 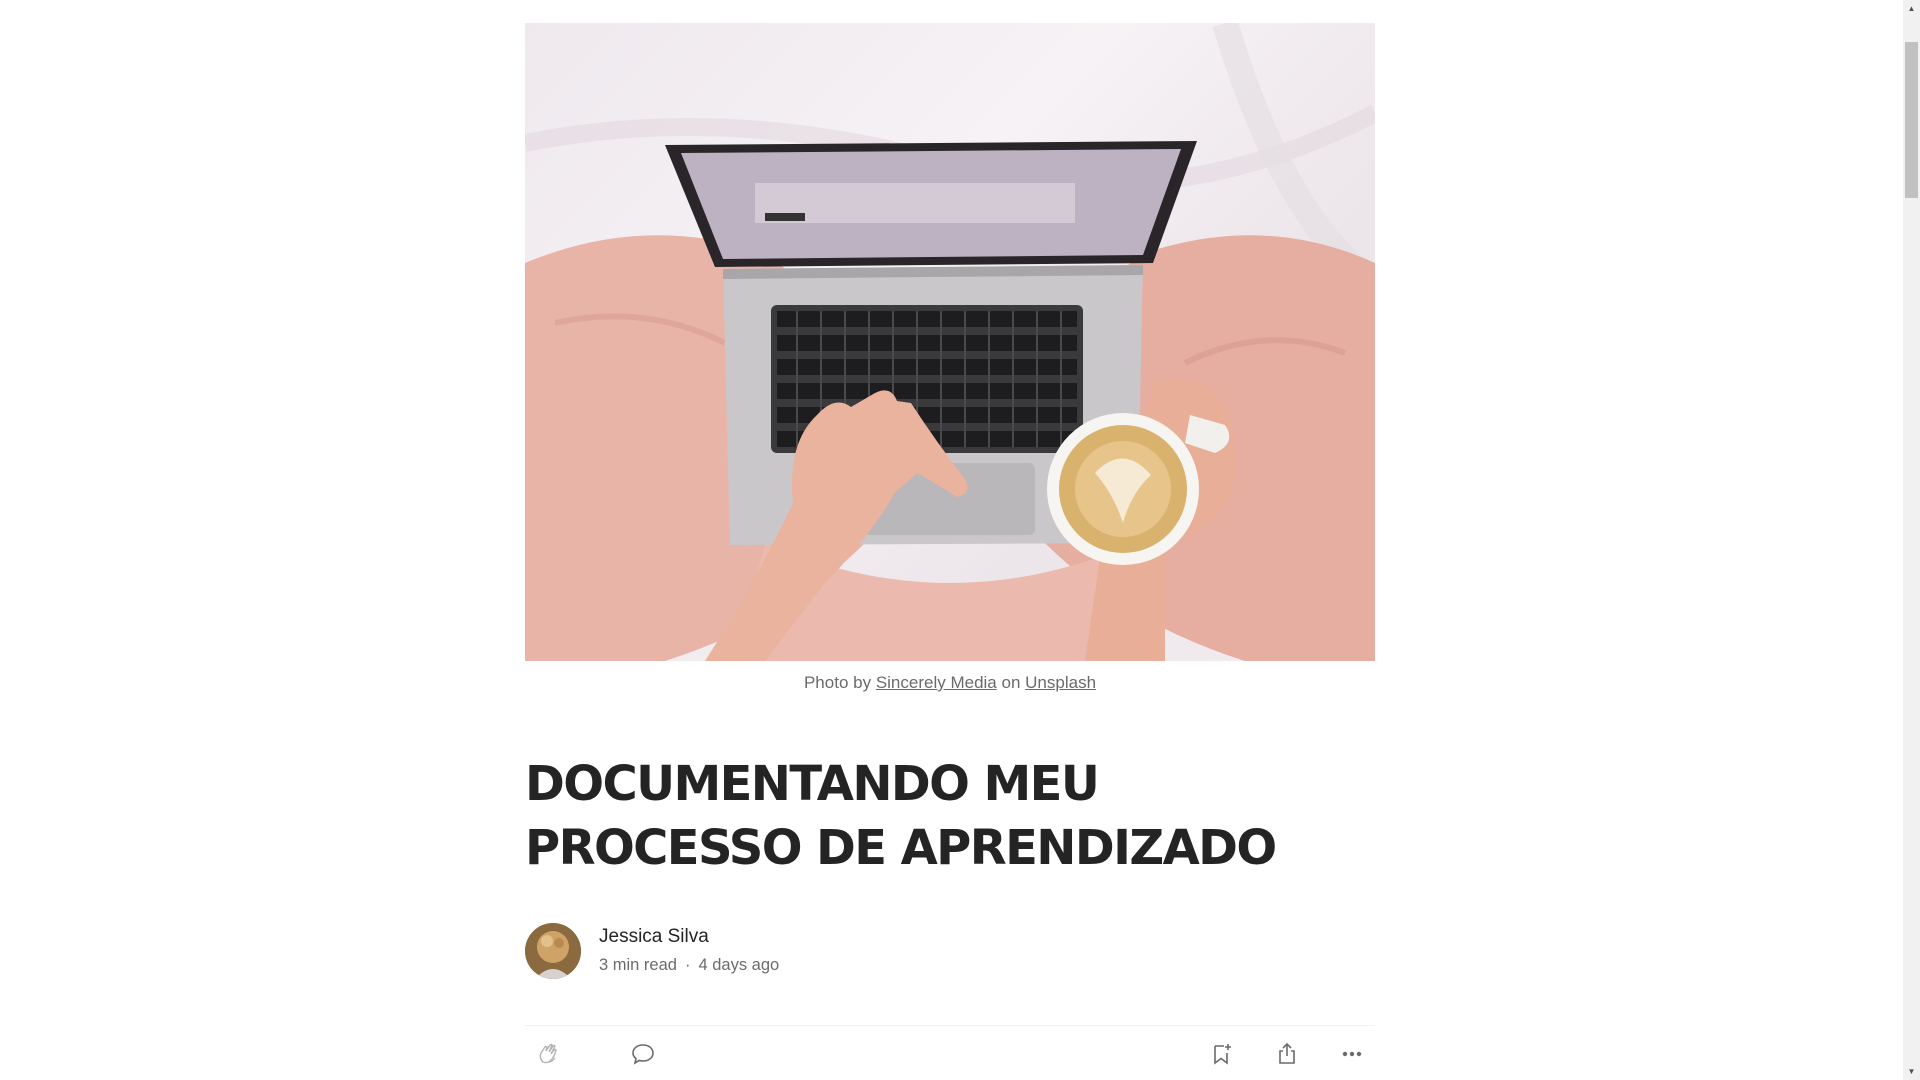 What do you see at coordinates (950, 1025) in the screenshot?
I see `action-bar-divider` at bounding box center [950, 1025].